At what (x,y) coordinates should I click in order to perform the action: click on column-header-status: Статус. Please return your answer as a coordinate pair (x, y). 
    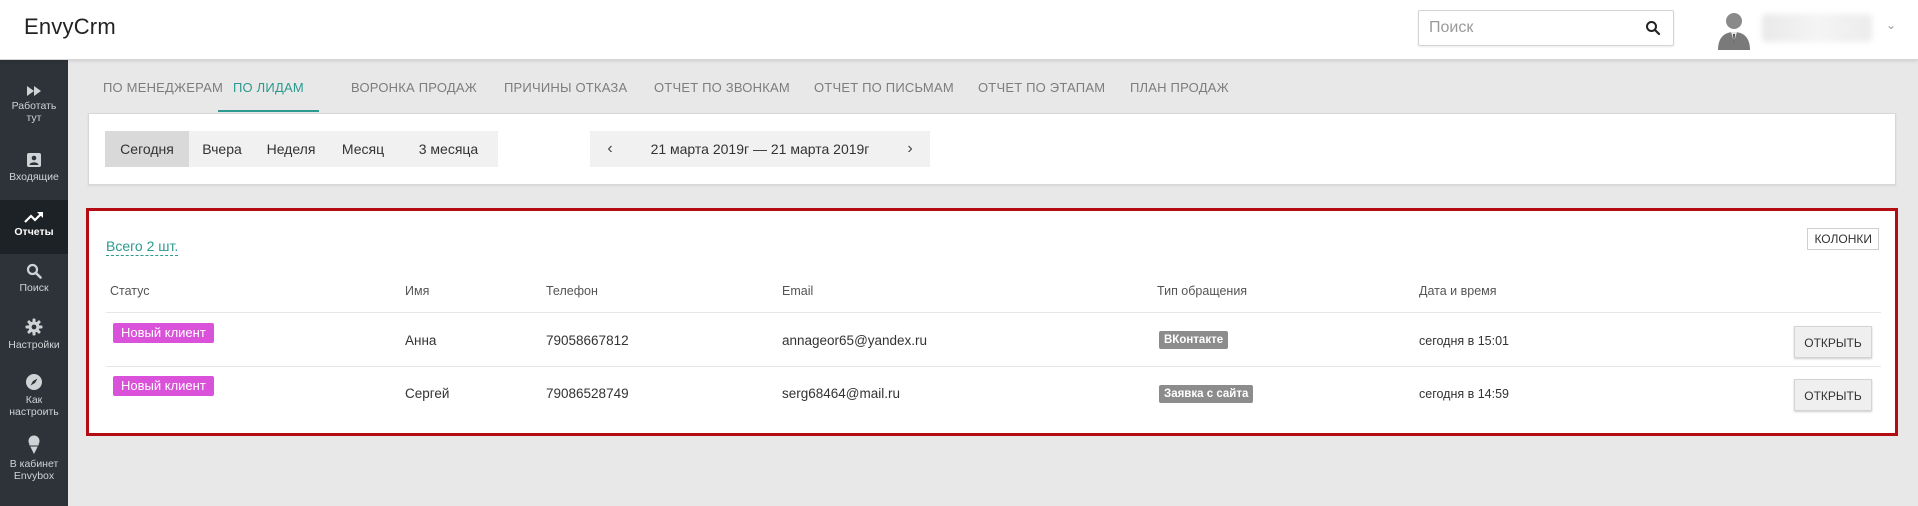
    Looking at the image, I should click on (130, 291).